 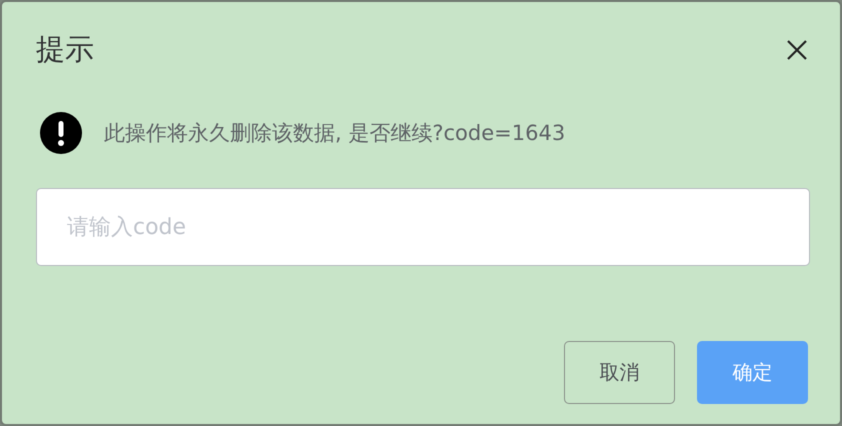 What do you see at coordinates (335, 133) in the screenshot?
I see `message-text: 此操作将永久删除该数据, 是否继续?code=1643` at bounding box center [335, 133].